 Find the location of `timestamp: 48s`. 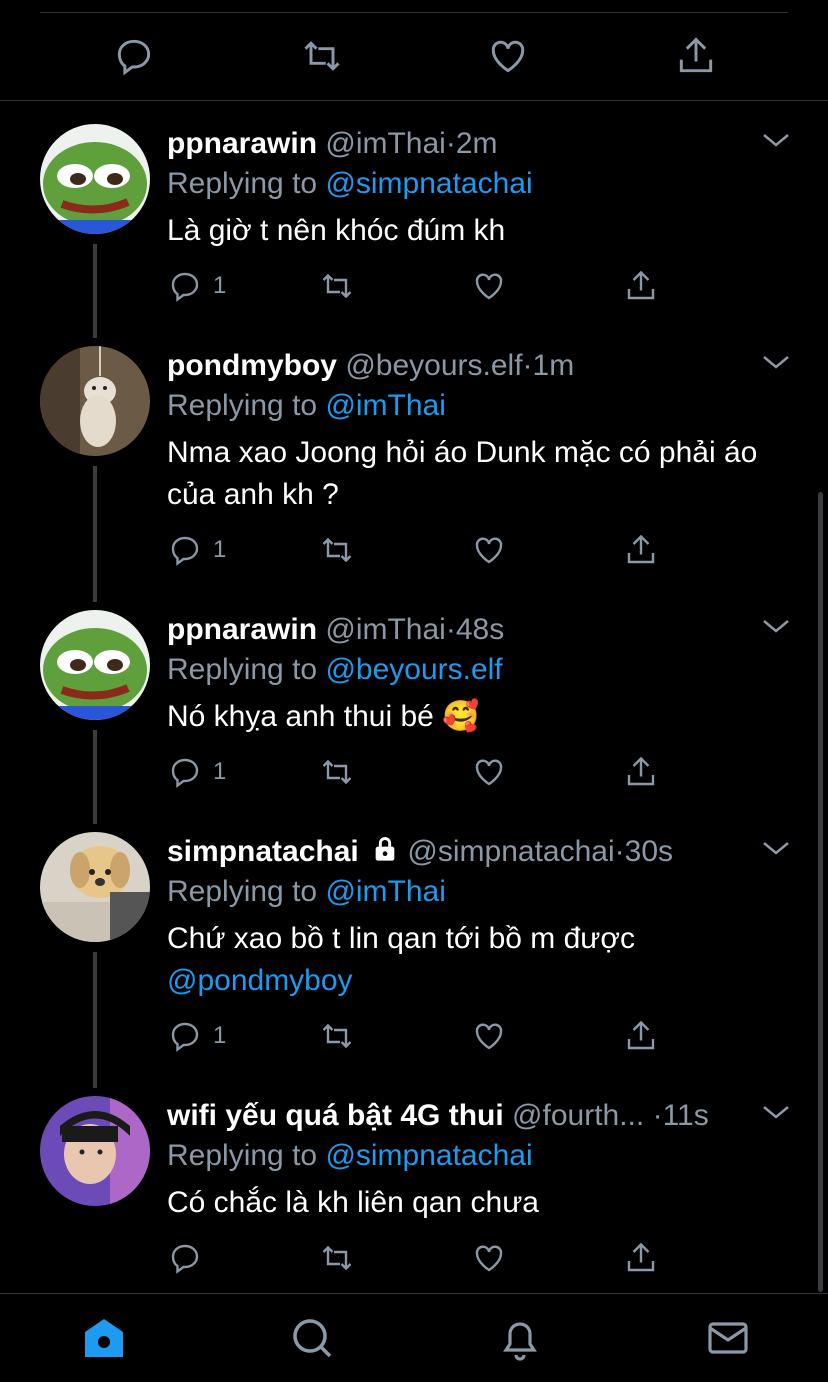

timestamp: 48s is located at coordinates (480, 629).